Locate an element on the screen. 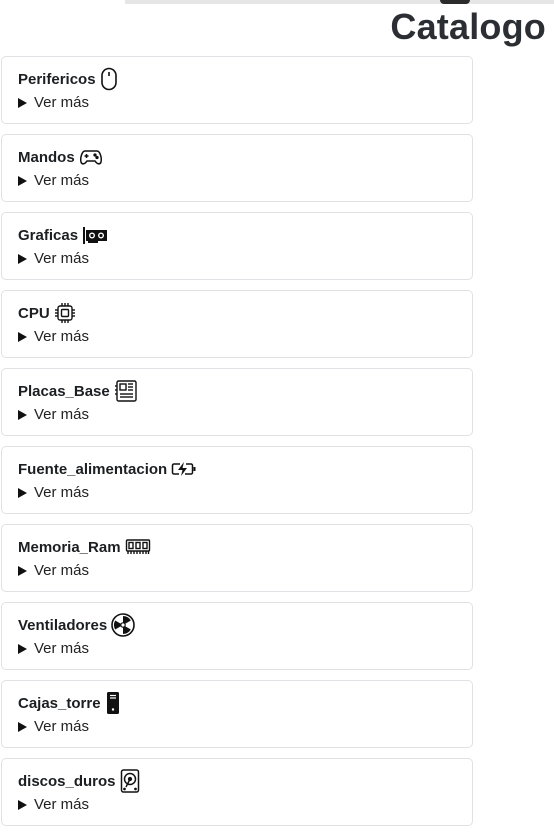 This screenshot has width=554, height=836. top-image-strip is located at coordinates (339, 2).